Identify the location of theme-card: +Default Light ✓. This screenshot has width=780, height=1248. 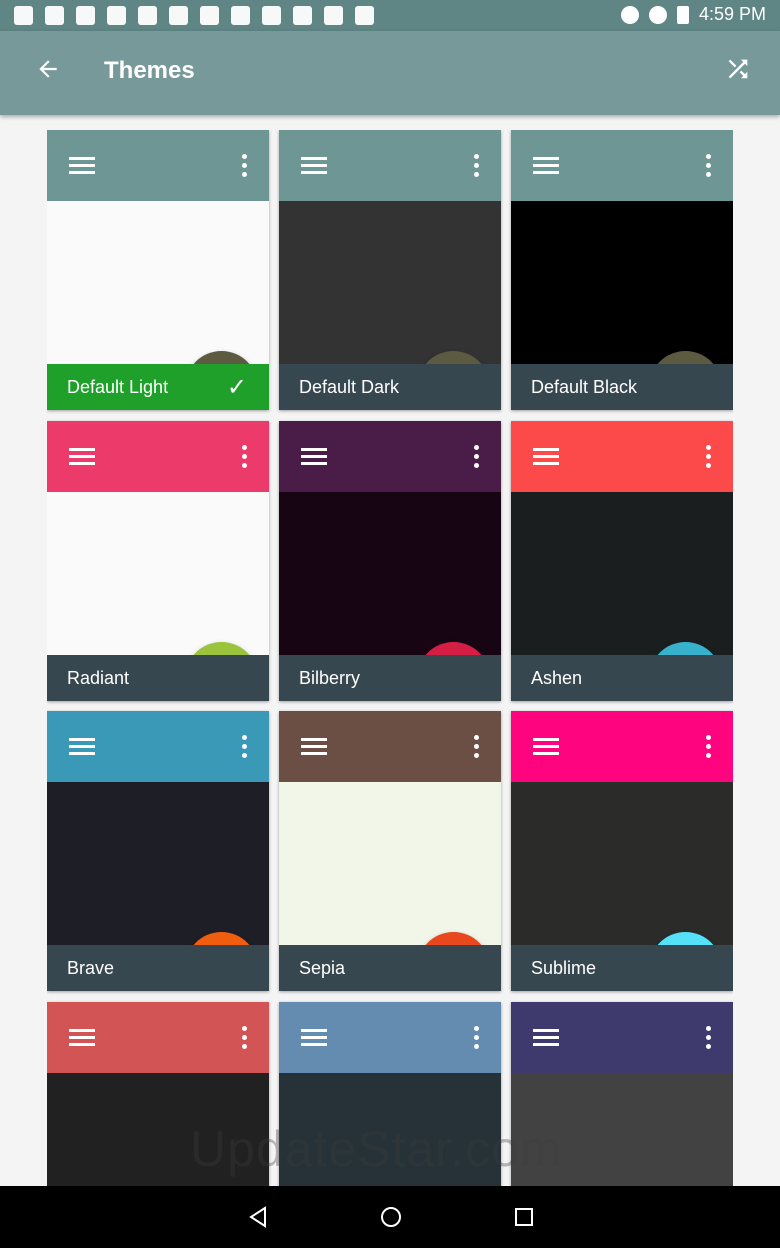
(158, 270).